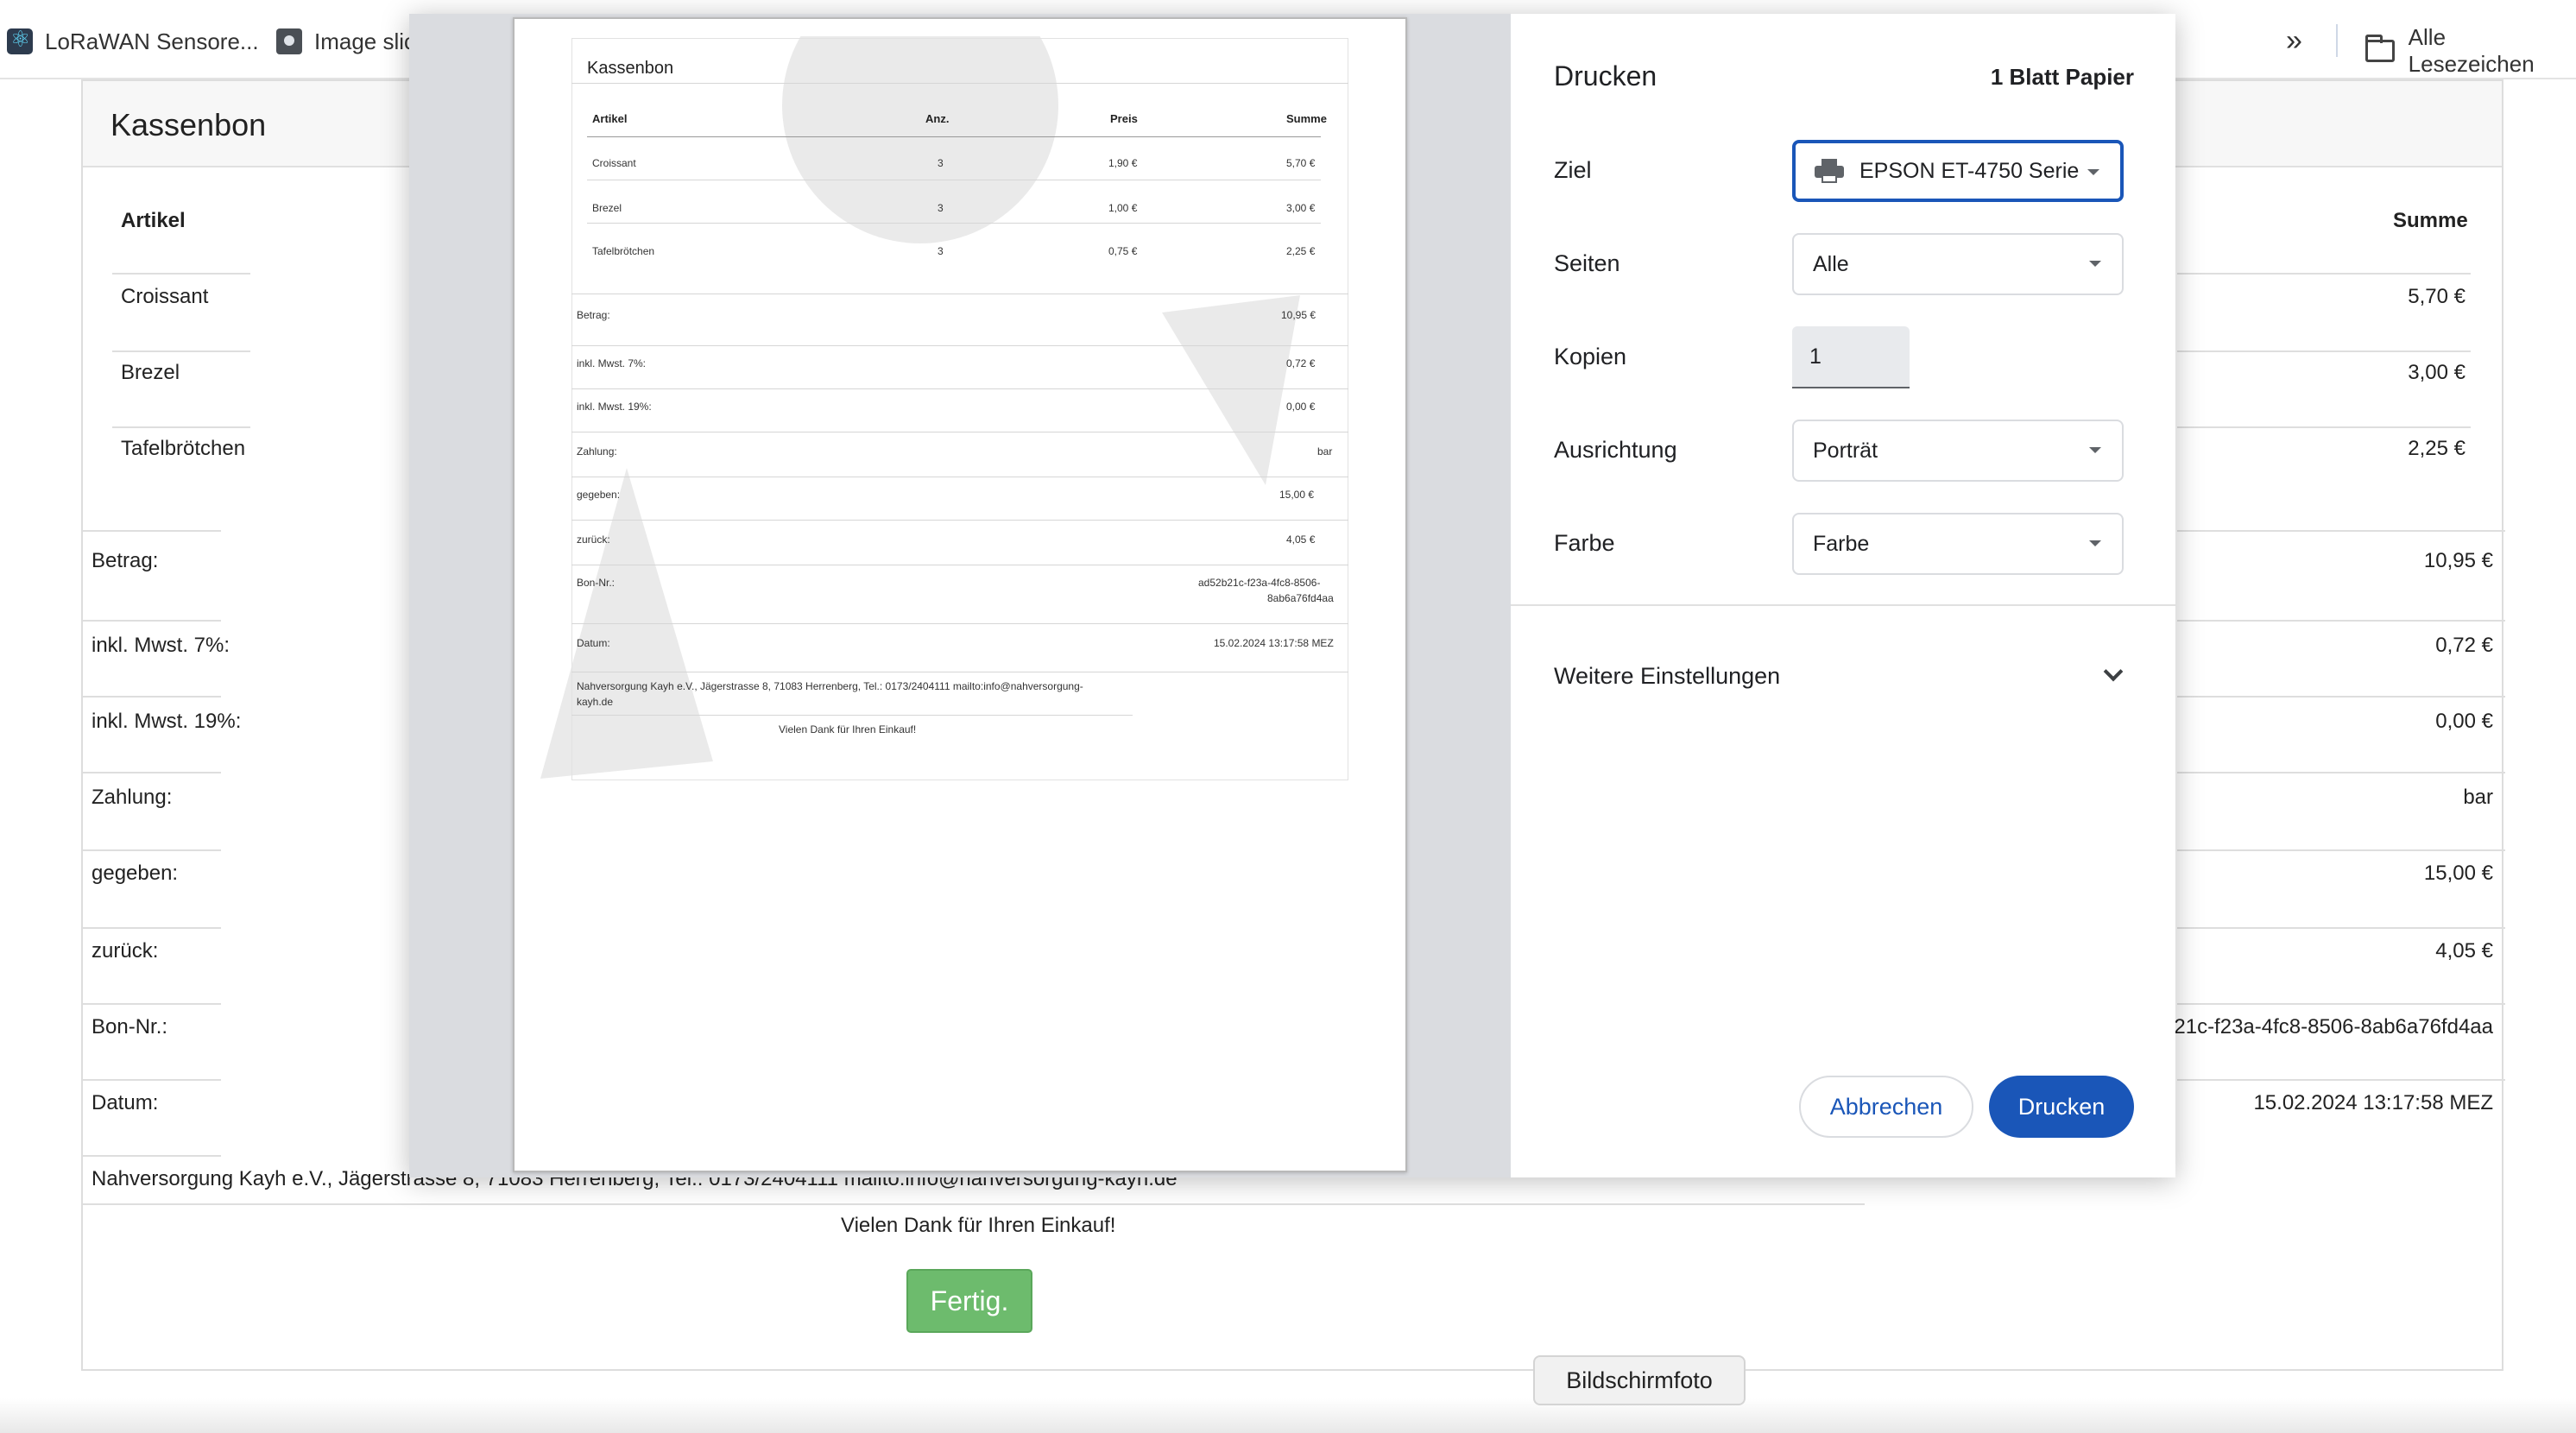 This screenshot has height=1433, width=2576. What do you see at coordinates (2437, 448) in the screenshot?
I see `item-sum: 2,25 €` at bounding box center [2437, 448].